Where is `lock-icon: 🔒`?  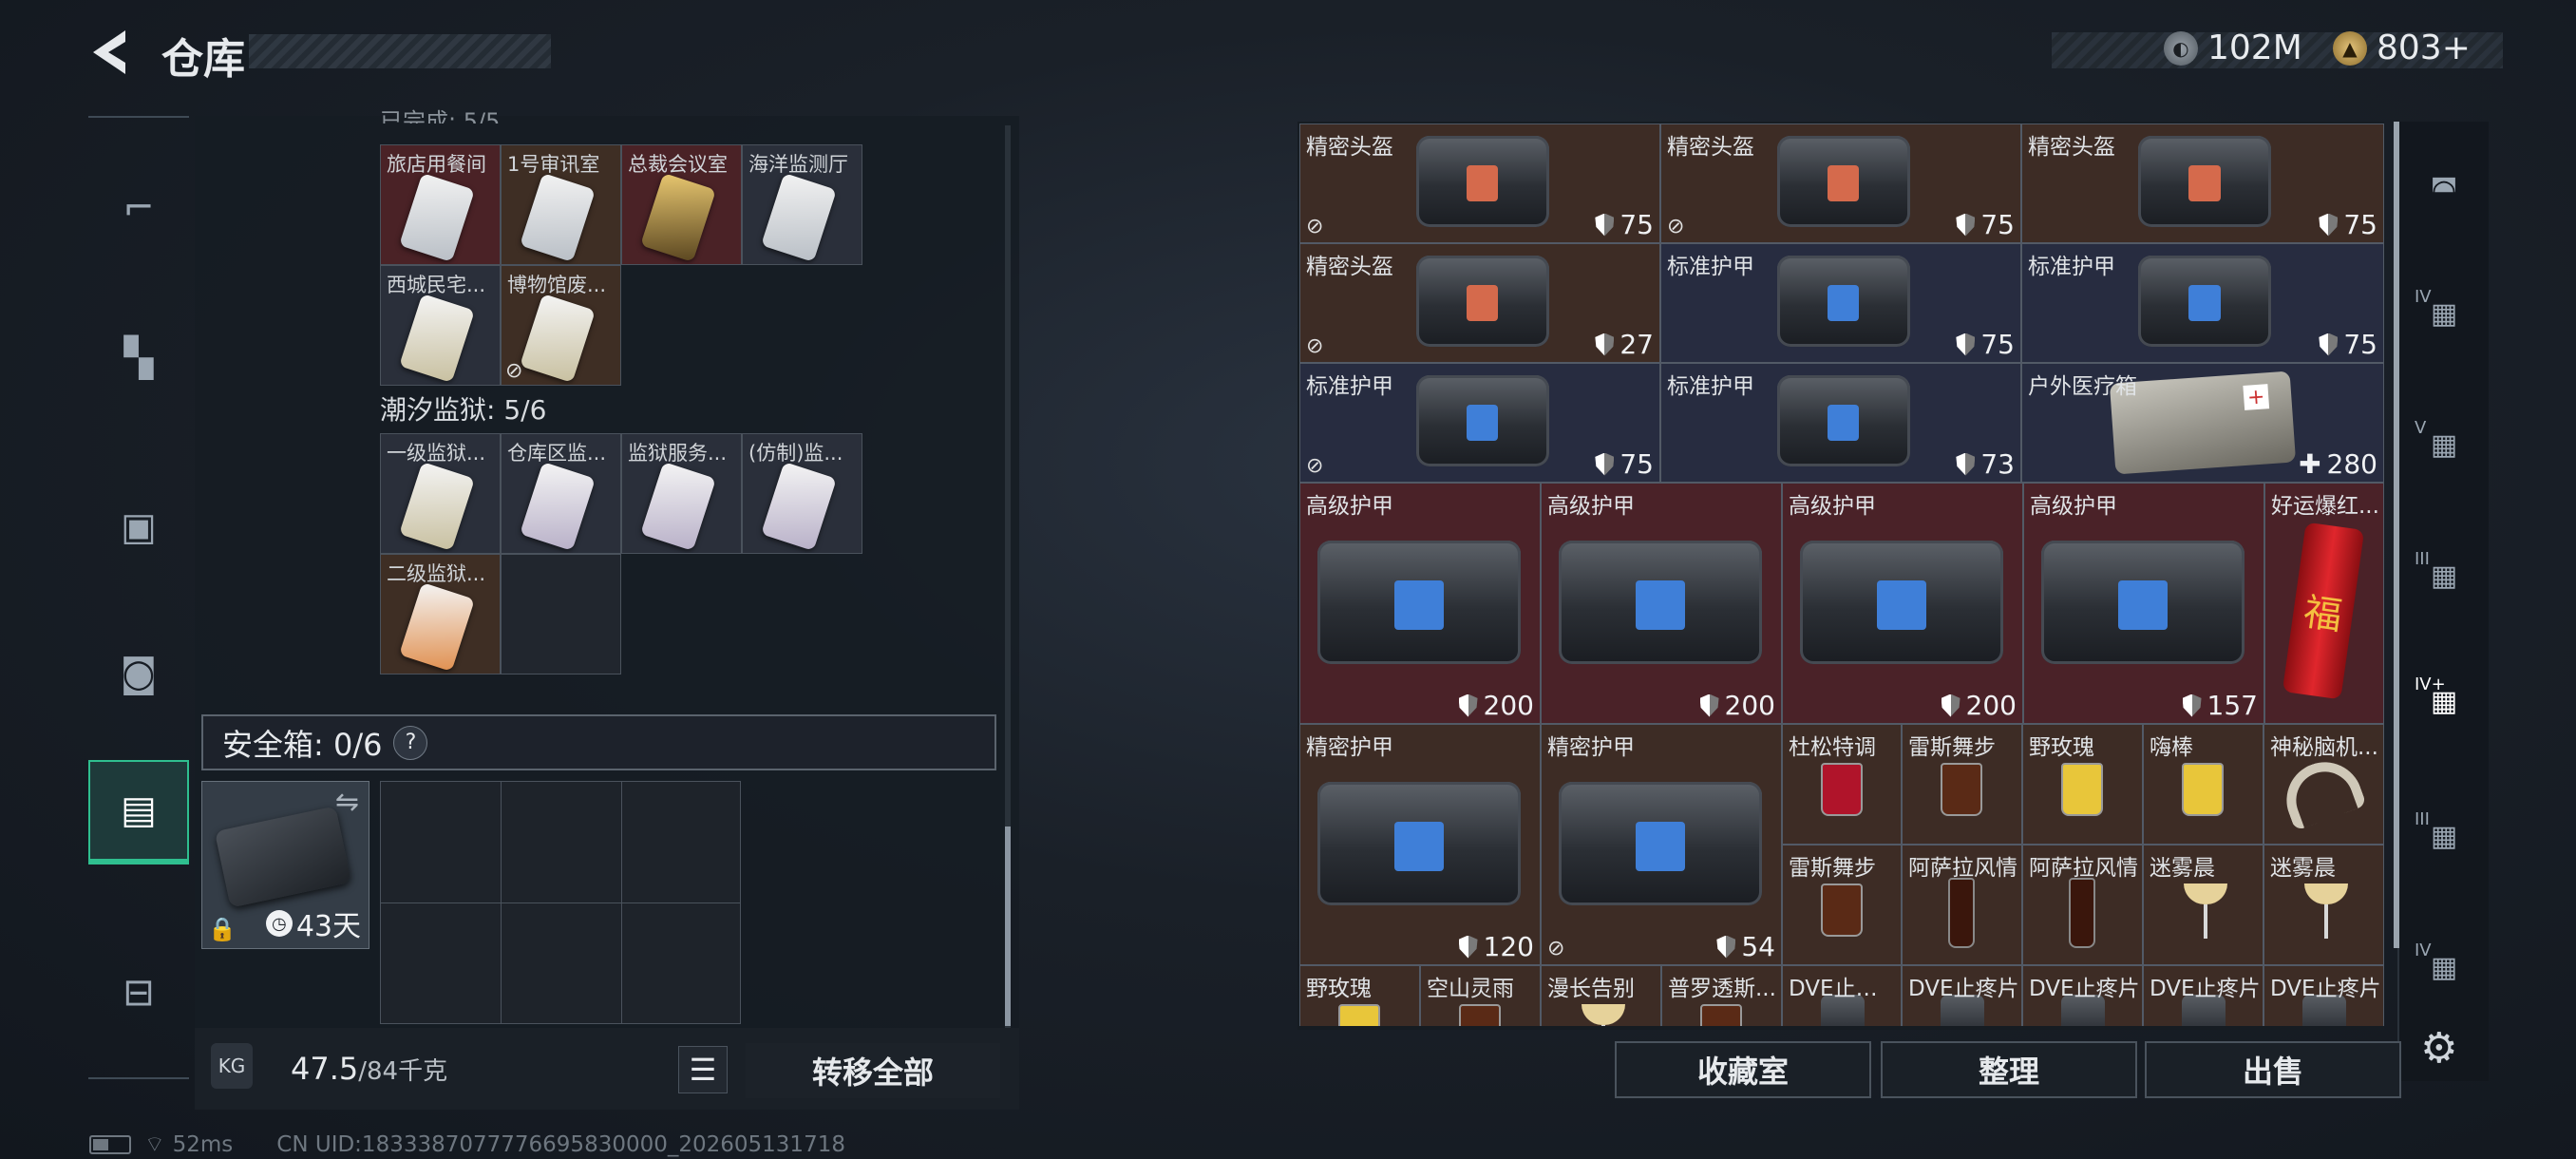
lock-icon: 🔒 is located at coordinates (222, 929).